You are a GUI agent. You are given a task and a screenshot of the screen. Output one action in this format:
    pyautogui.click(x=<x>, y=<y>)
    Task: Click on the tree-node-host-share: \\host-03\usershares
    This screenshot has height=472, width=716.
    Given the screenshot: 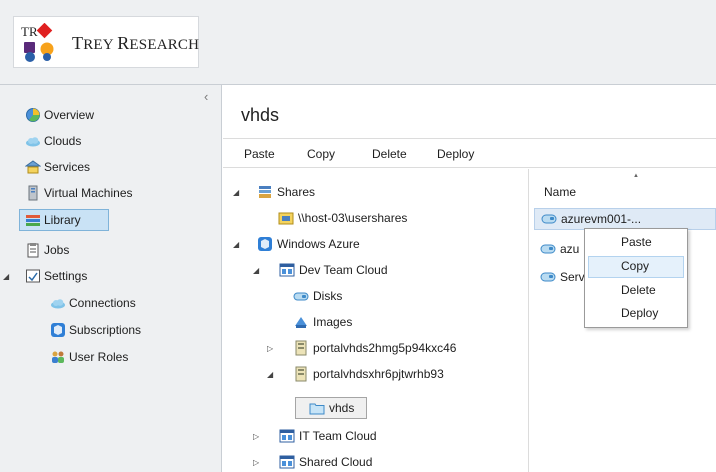 What is the action you would take?
    pyautogui.click(x=342, y=218)
    